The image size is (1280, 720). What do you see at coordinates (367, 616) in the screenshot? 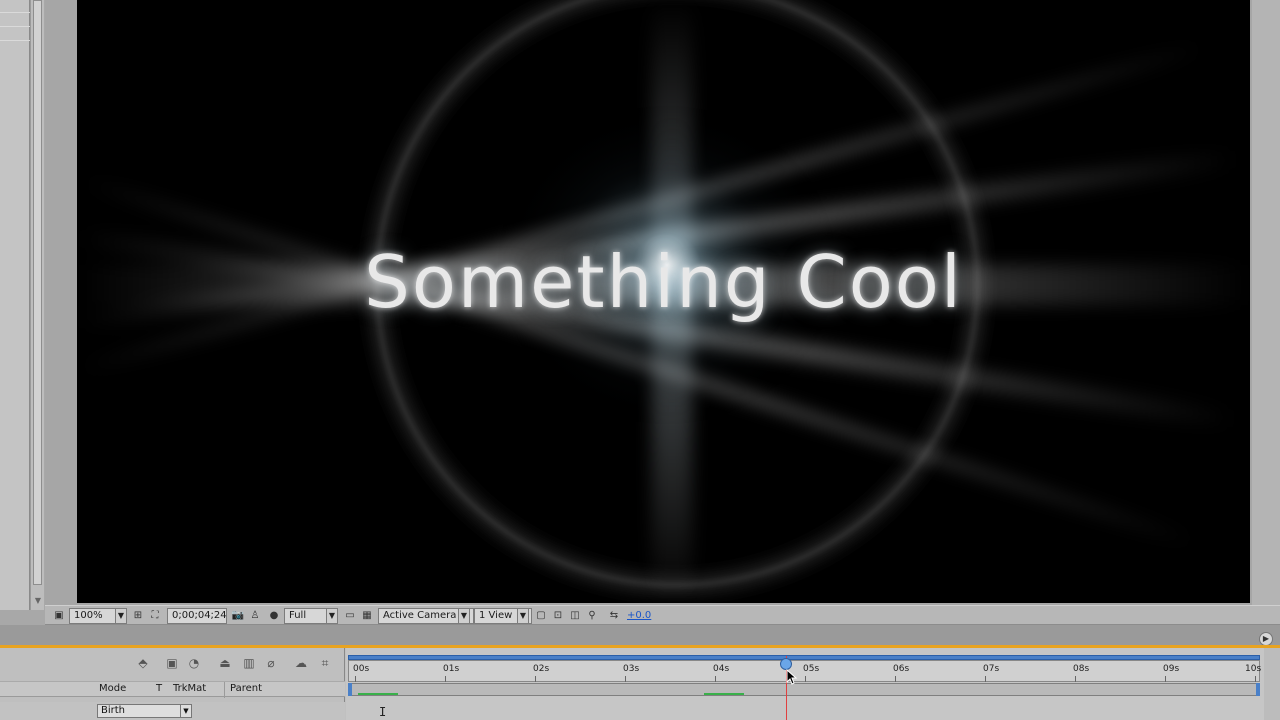
I see `transparency-grid-icon: ▦` at bounding box center [367, 616].